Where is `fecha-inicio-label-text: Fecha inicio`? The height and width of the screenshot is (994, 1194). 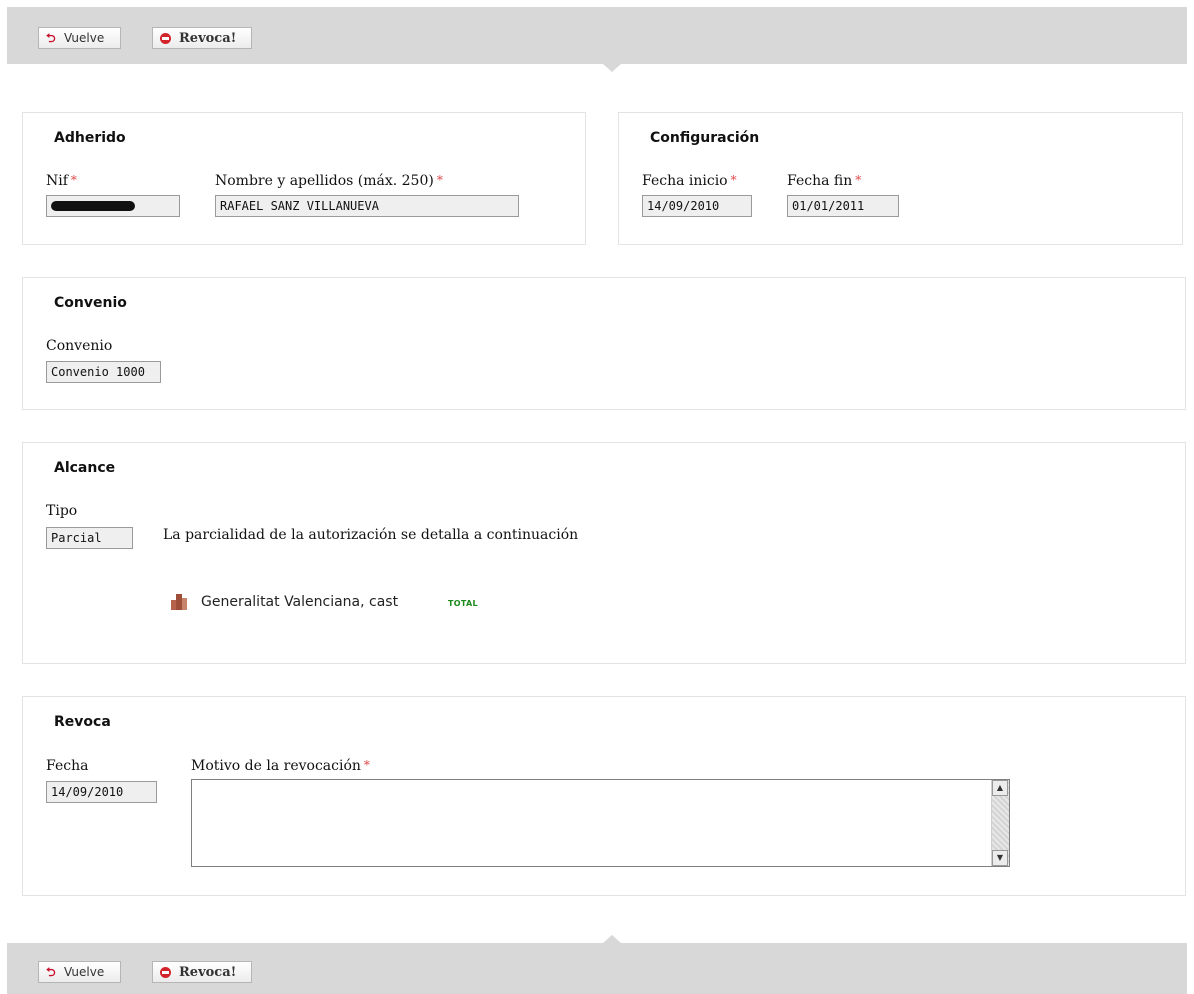
fecha-inicio-label-text: Fecha inicio is located at coordinates (685, 181).